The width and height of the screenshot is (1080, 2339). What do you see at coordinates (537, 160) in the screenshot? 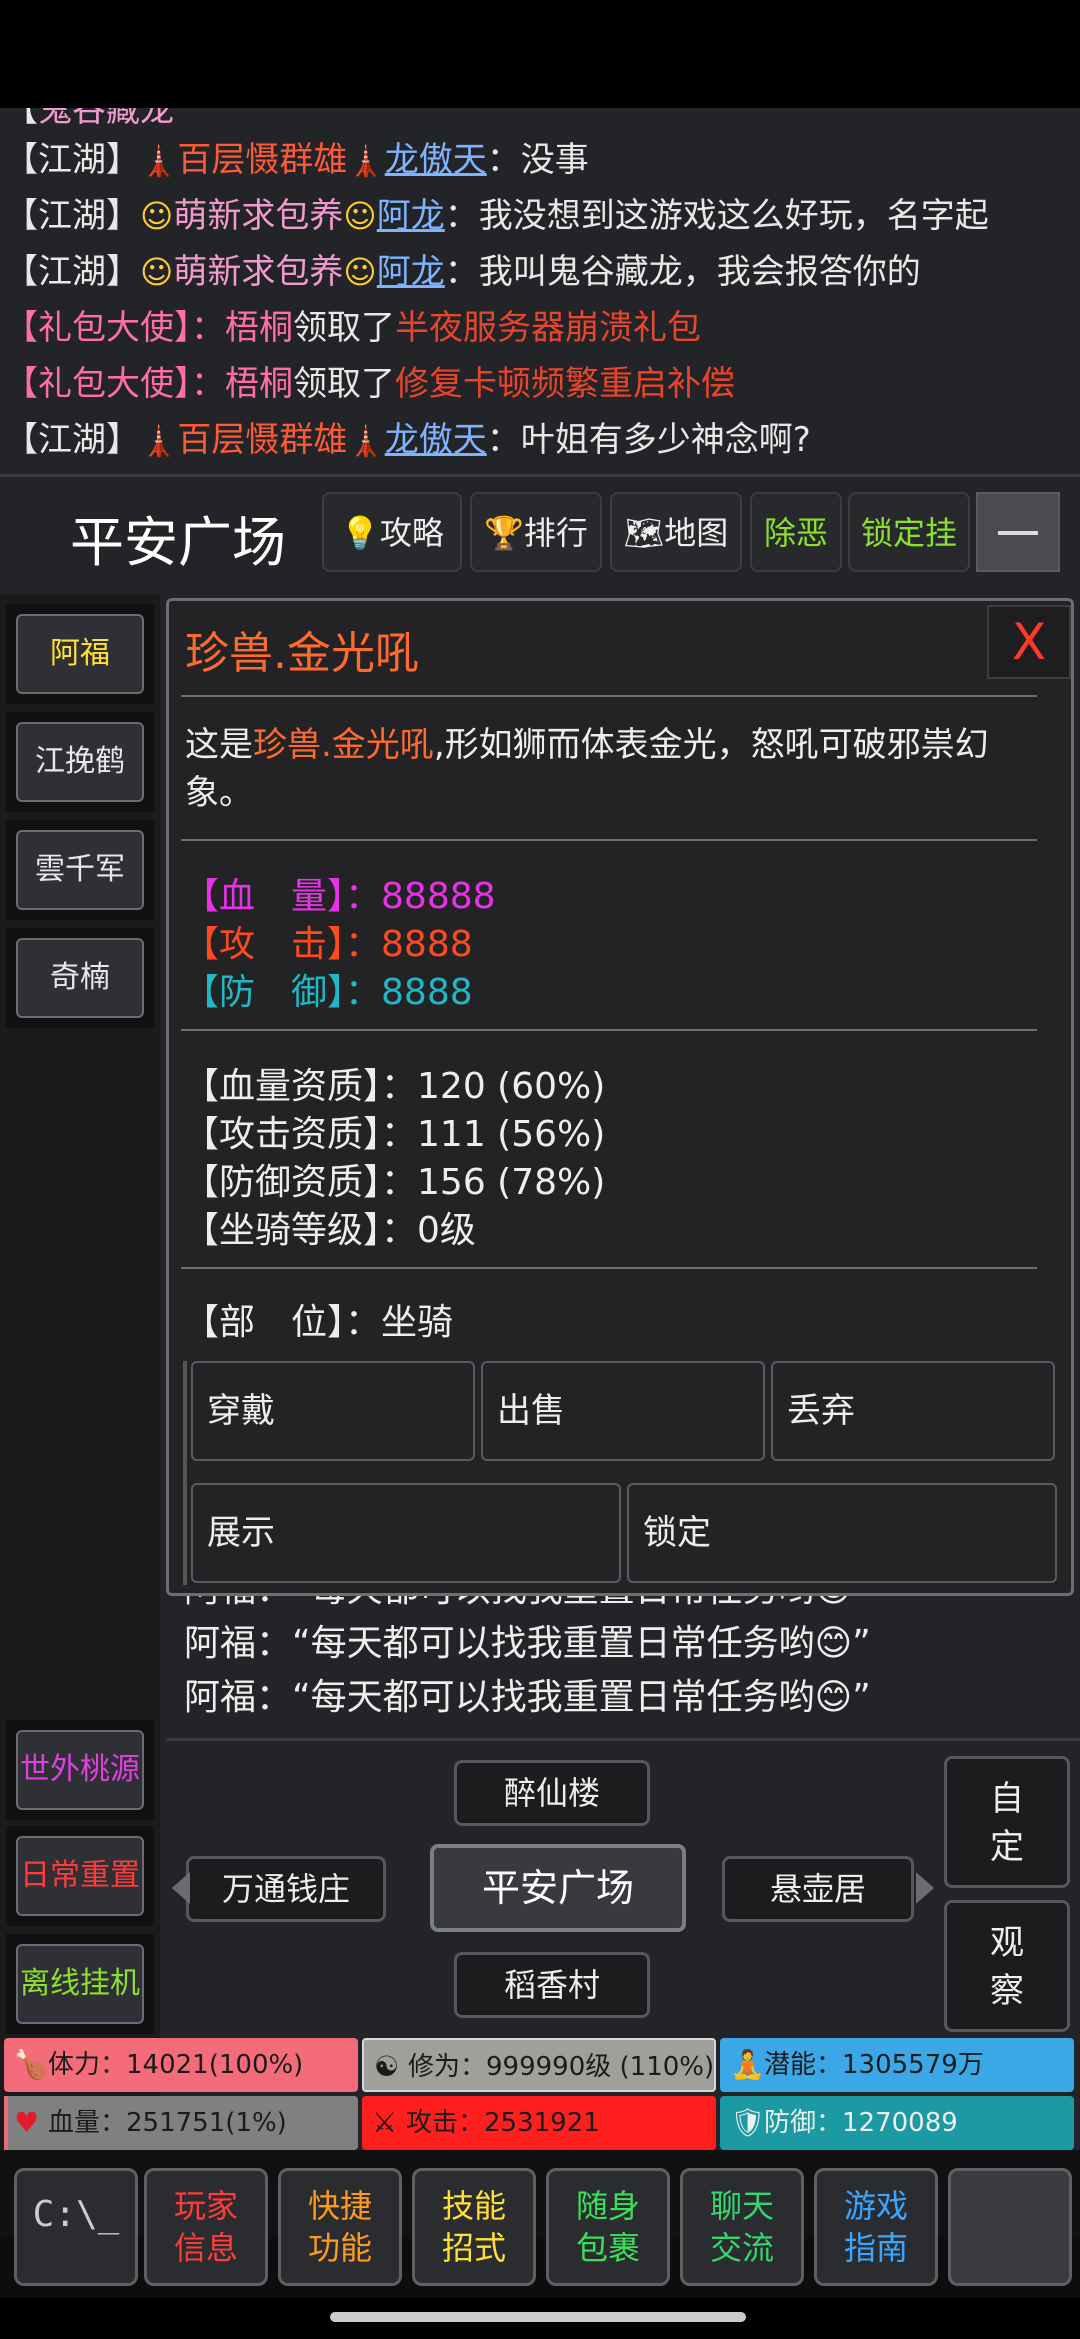
I see `chat-message: ：没事` at bounding box center [537, 160].